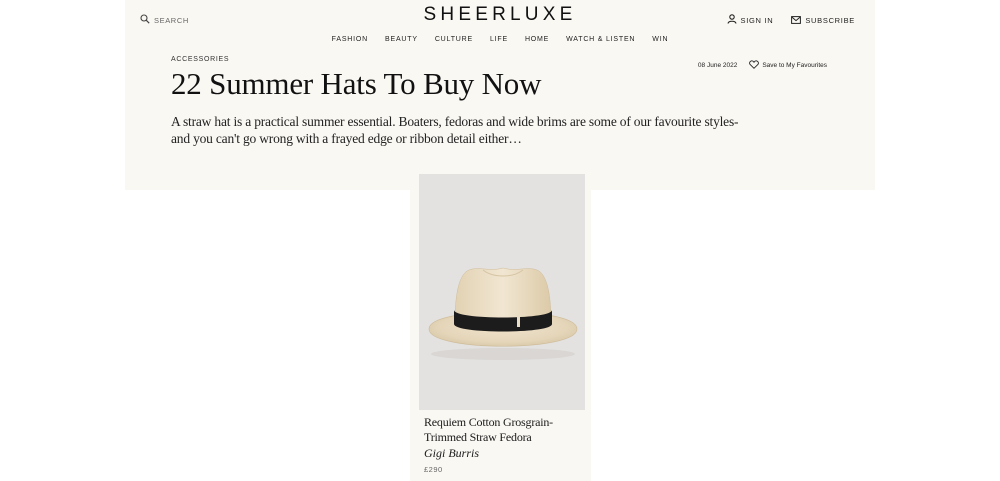 The width and height of the screenshot is (1000, 481). Describe the element at coordinates (757, 20) in the screenshot. I see `sign-in-label: SIGN IN` at that location.